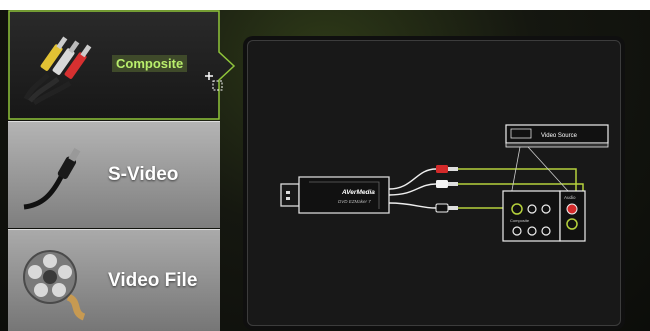 Image resolution: width=650 pixels, height=331 pixels. I want to click on rca-plugs-icon, so click(57, 70).